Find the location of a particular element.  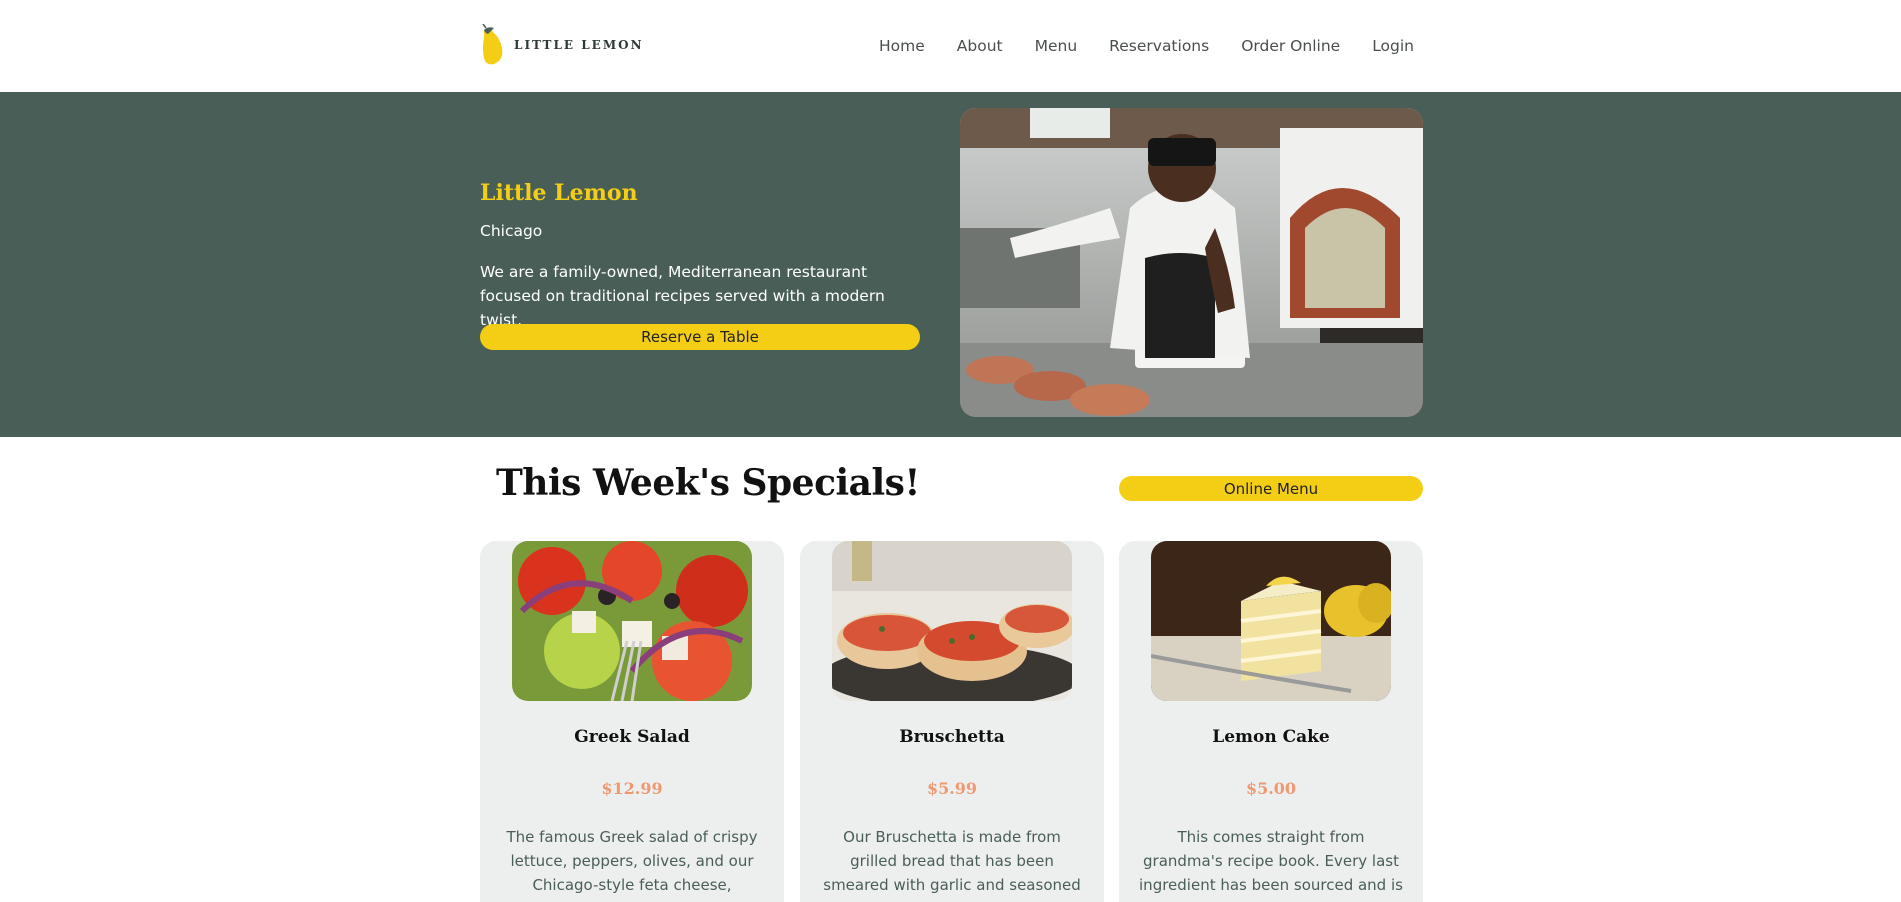

hero-chef-image is located at coordinates (1191, 262).